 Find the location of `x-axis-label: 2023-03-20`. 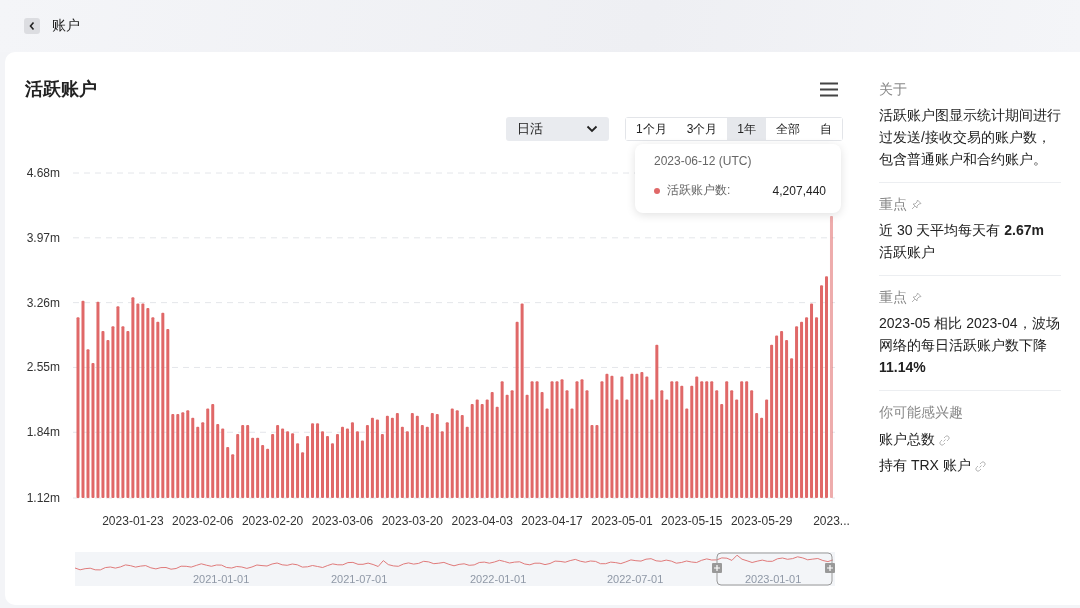

x-axis-label: 2023-03-20 is located at coordinates (412, 521).